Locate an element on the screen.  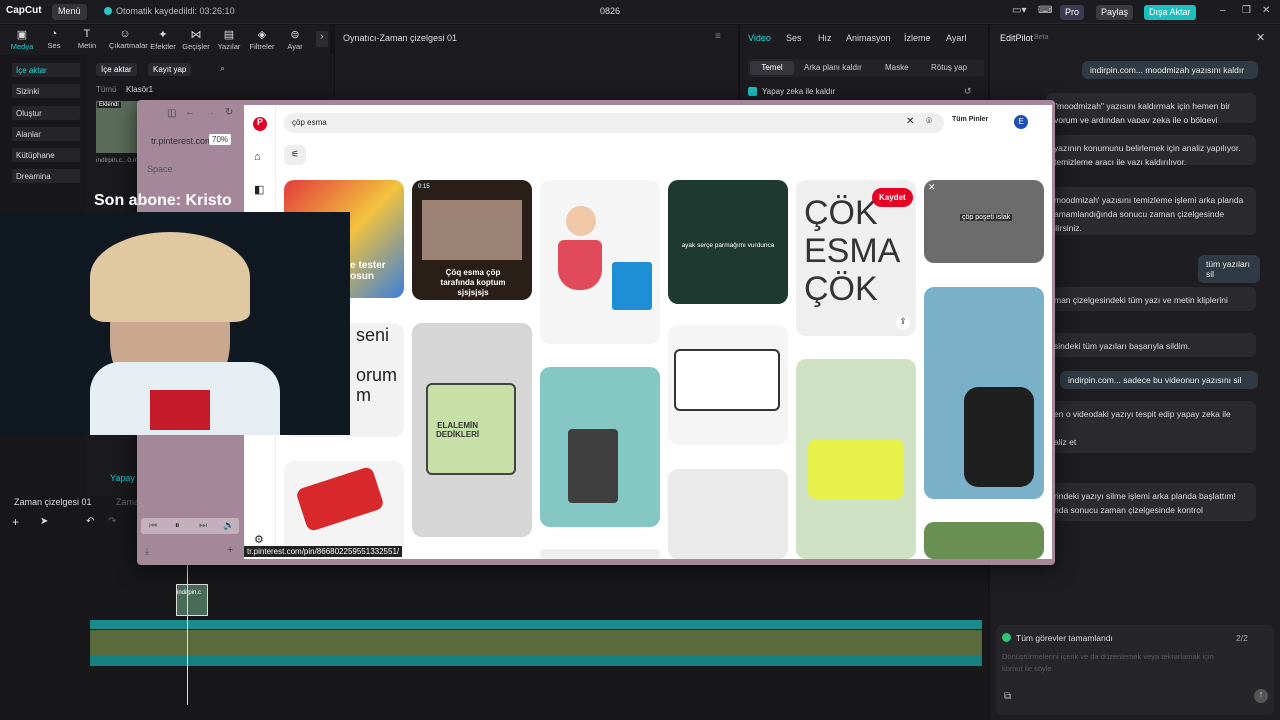
prev-icon: ⏮ is located at coordinates (153, 525).